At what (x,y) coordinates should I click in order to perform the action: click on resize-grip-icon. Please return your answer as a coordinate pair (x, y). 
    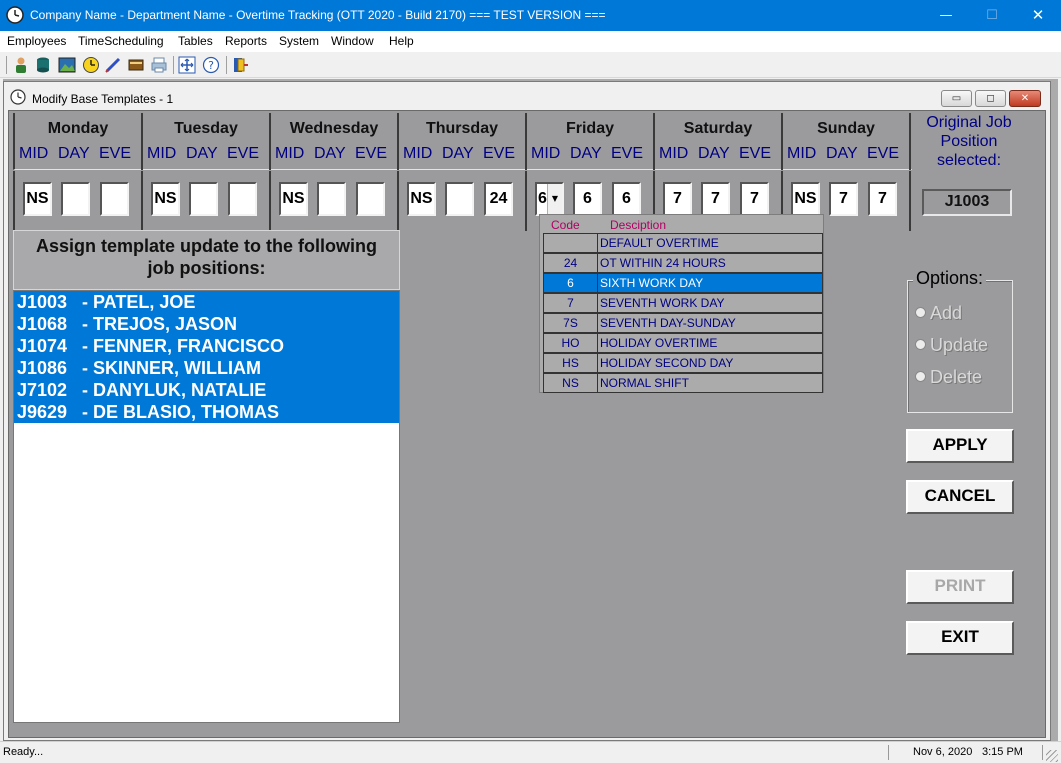
    Looking at the image, I should click on (1052, 756).